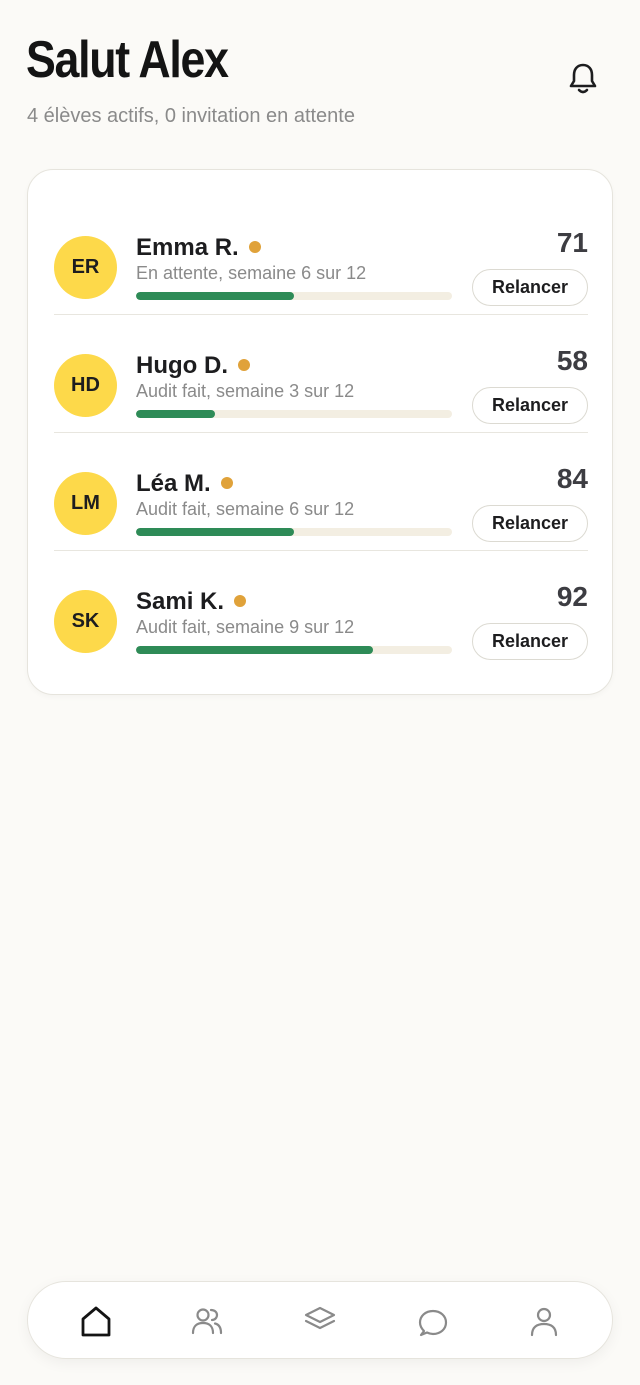 The width and height of the screenshot is (640, 1385). Describe the element at coordinates (173, 483) in the screenshot. I see `student-name: Léa M.` at that location.